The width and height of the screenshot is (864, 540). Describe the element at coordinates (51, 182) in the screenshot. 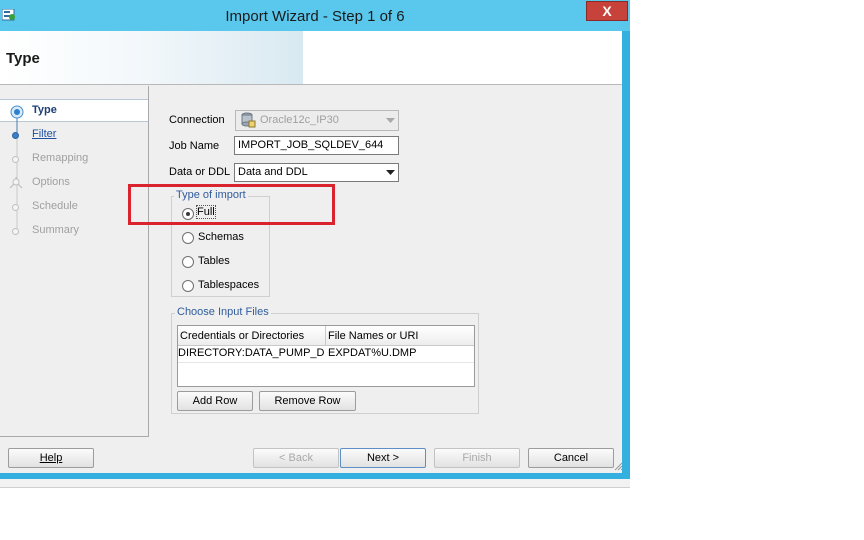

I see `nav-step-options: Options` at that location.